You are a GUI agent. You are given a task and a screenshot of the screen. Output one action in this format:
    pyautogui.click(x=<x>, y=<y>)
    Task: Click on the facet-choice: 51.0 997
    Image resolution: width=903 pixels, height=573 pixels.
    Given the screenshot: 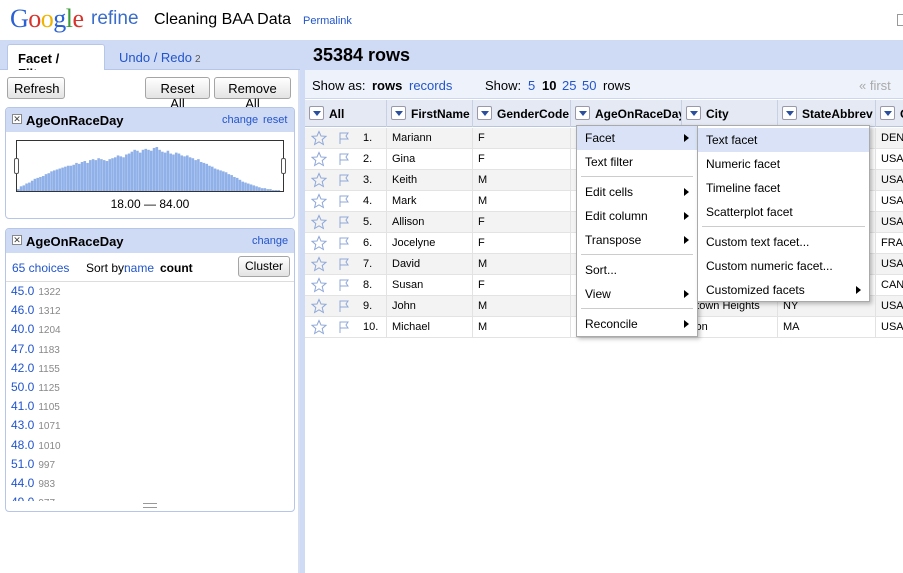 What is the action you would take?
    pyautogui.click(x=150, y=464)
    